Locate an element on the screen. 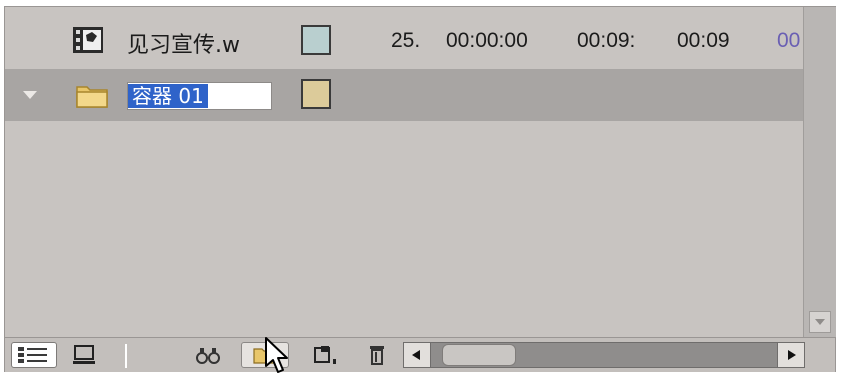 The height and width of the screenshot is (376, 841). list-view-button is located at coordinates (34, 355).